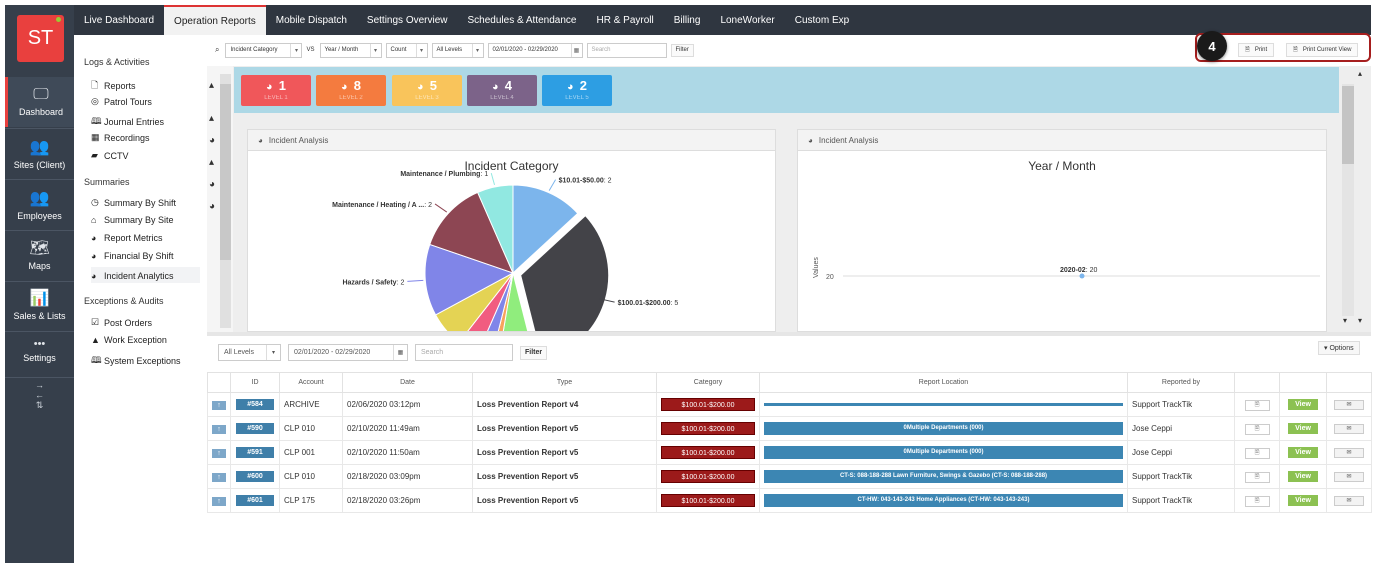 The width and height of the screenshot is (1379, 571). What do you see at coordinates (427, 90) in the screenshot?
I see `level-3-tile: ◕ 5 LEVEL 3` at bounding box center [427, 90].